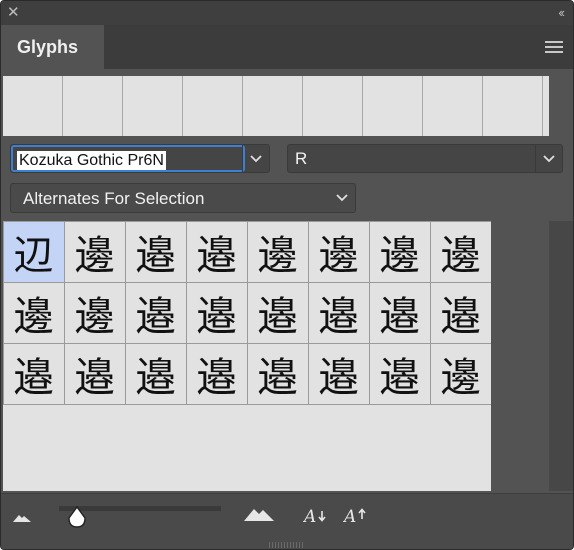 Image resolution: width=574 pixels, height=550 pixels. Describe the element at coordinates (114, 198) in the screenshot. I see `show-filter-value: Alternates For Selection` at that location.